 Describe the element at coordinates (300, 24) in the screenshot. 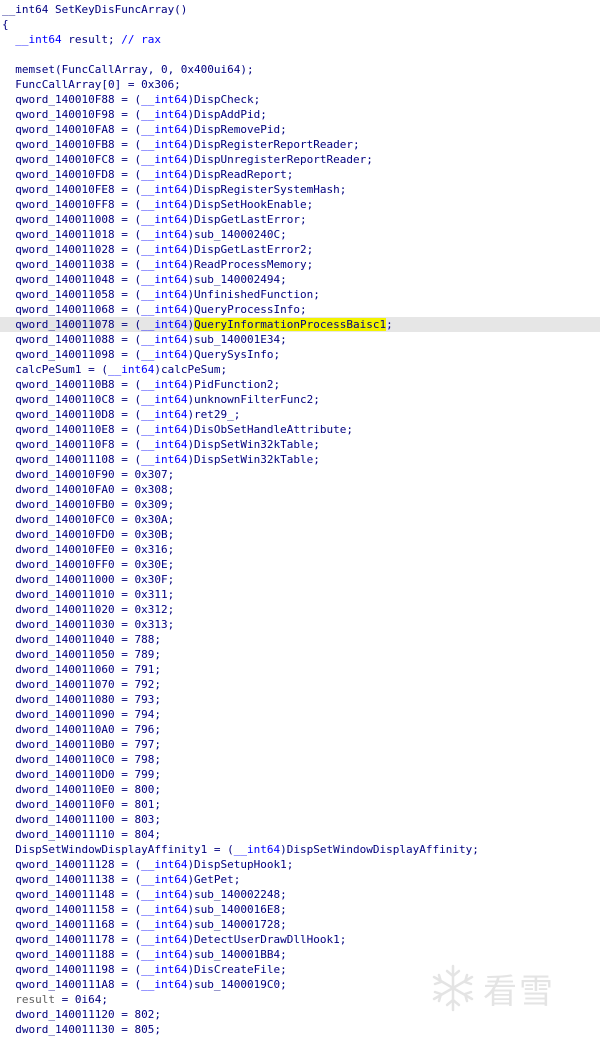

I see `code-line: {` at that location.